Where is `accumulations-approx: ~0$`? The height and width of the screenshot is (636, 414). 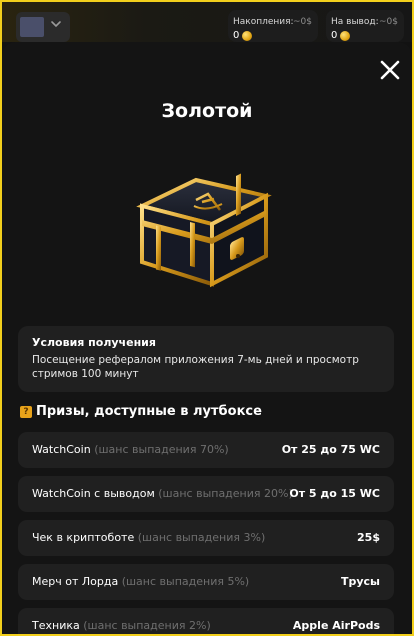 accumulations-approx: ~0$ is located at coordinates (302, 22).